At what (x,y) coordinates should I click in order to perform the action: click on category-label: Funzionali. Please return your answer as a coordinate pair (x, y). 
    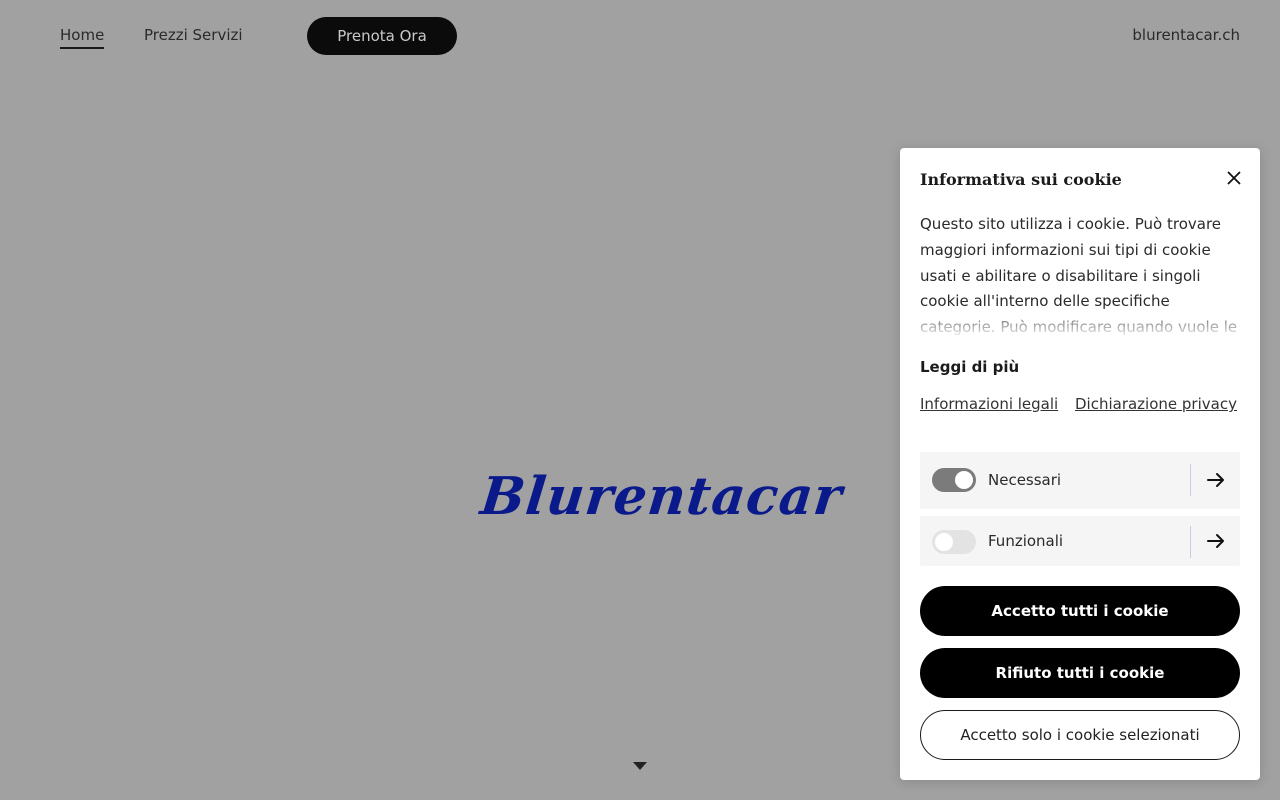
    Looking at the image, I should click on (1026, 541).